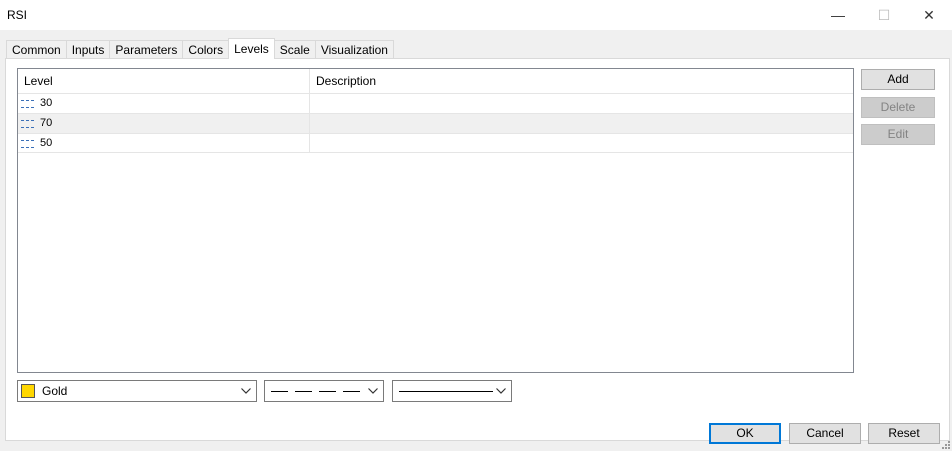 The image size is (952, 451). Describe the element at coordinates (945, 444) in the screenshot. I see `resize-grip-icon` at that location.